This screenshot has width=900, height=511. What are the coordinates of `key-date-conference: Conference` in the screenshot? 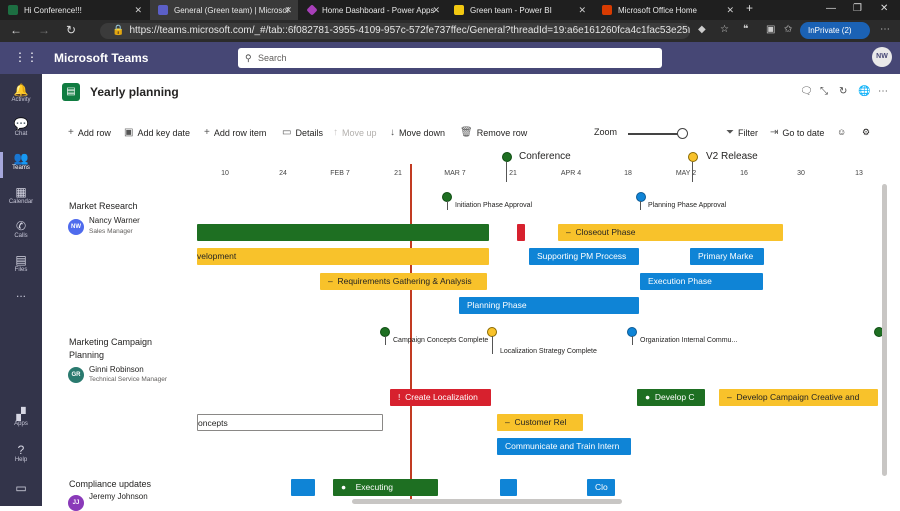 It's located at (545, 156).